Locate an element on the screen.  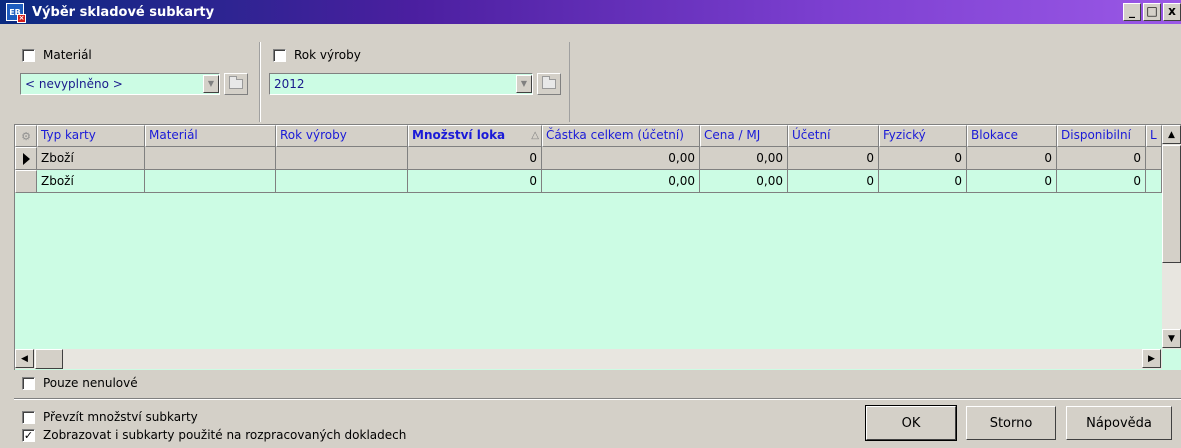
sort-ascending-icon: △ is located at coordinates (535, 135).